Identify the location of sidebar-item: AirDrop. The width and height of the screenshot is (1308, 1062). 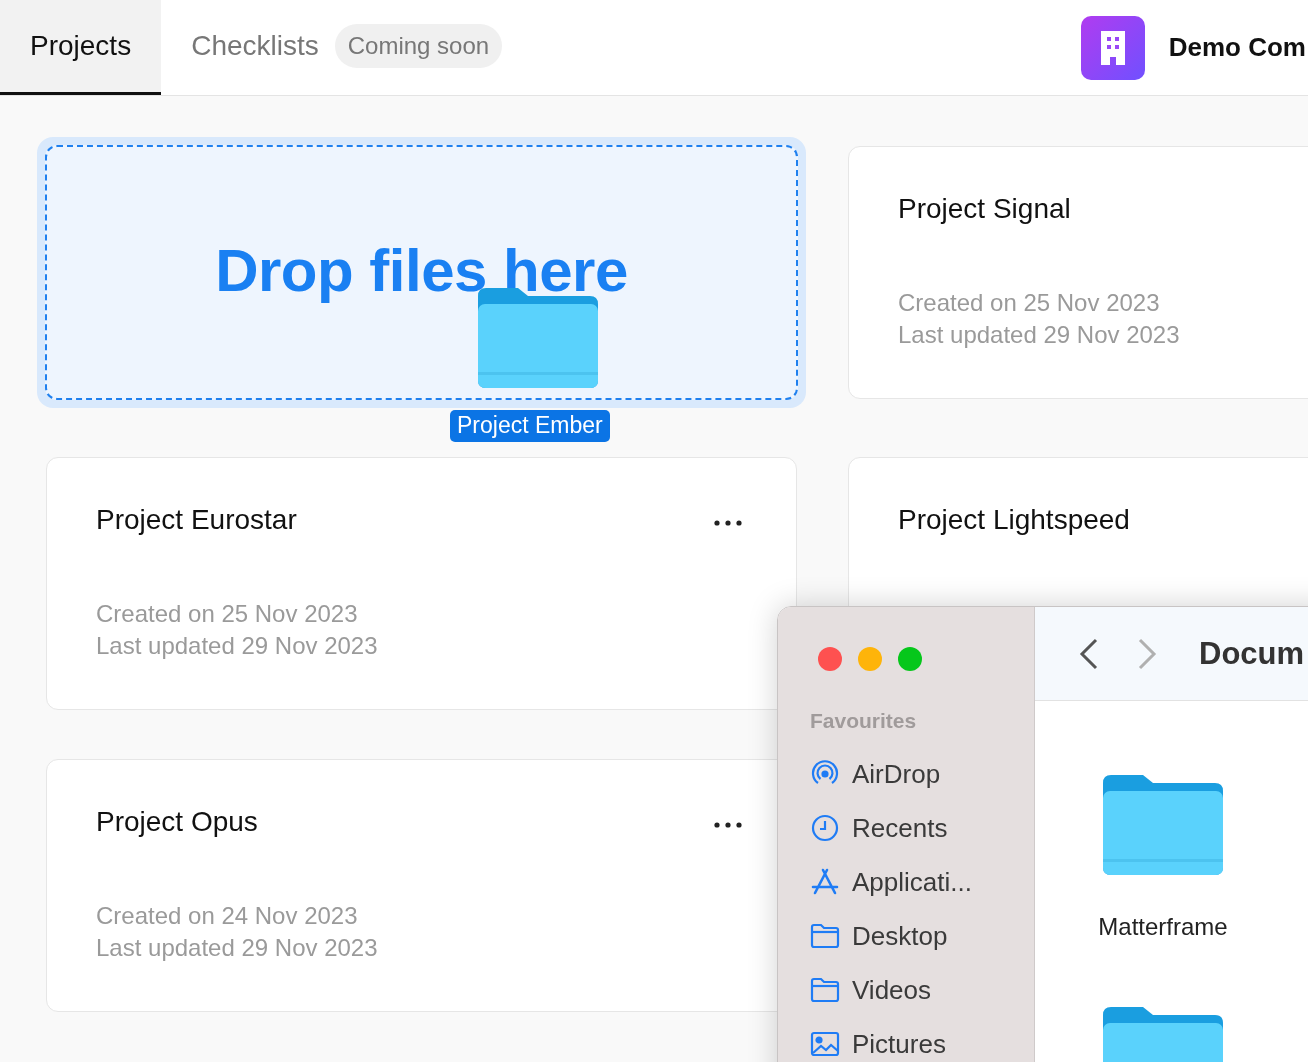
(922, 774).